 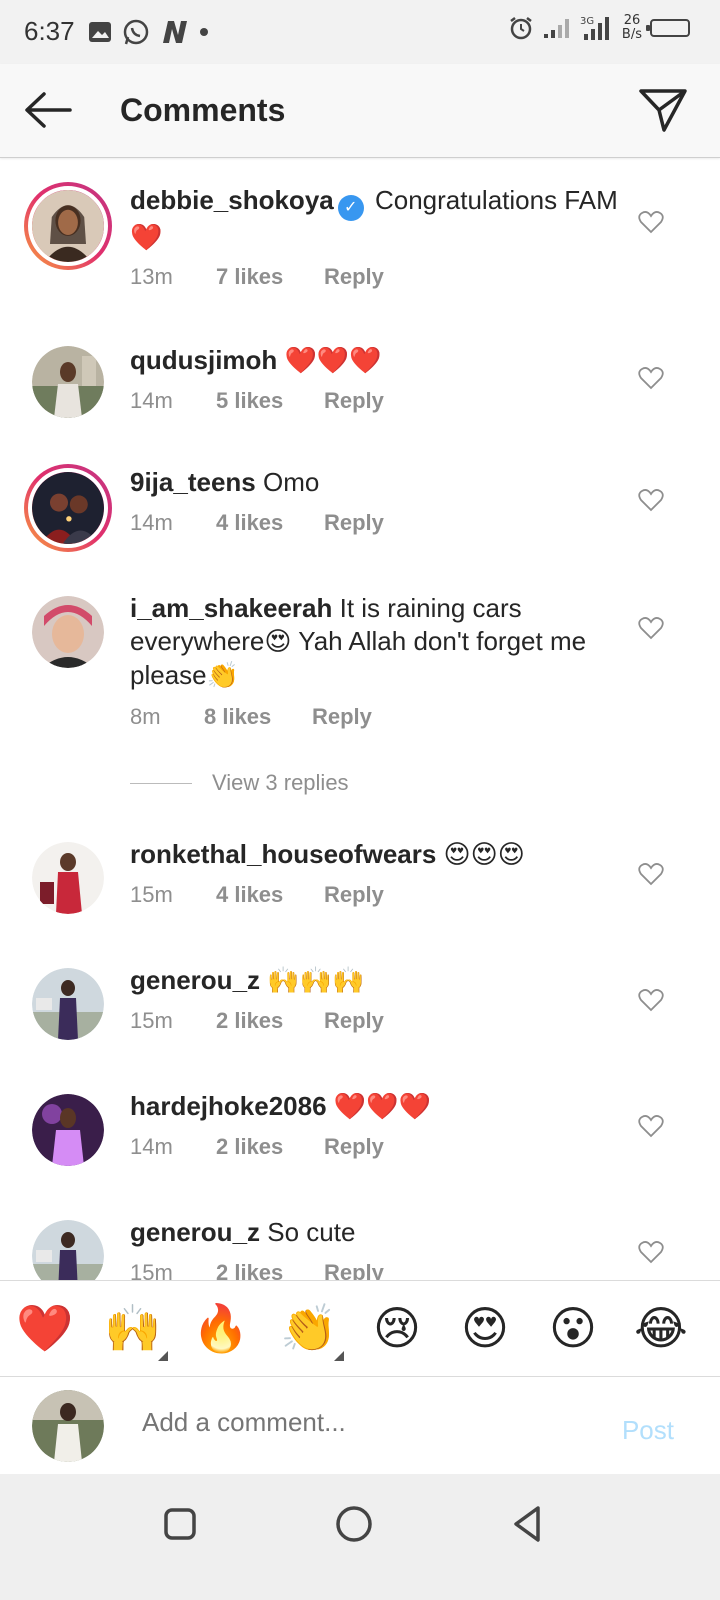 What do you see at coordinates (136, 1330) in the screenshot?
I see `emoji-raised-hands-button: 🙌` at bounding box center [136, 1330].